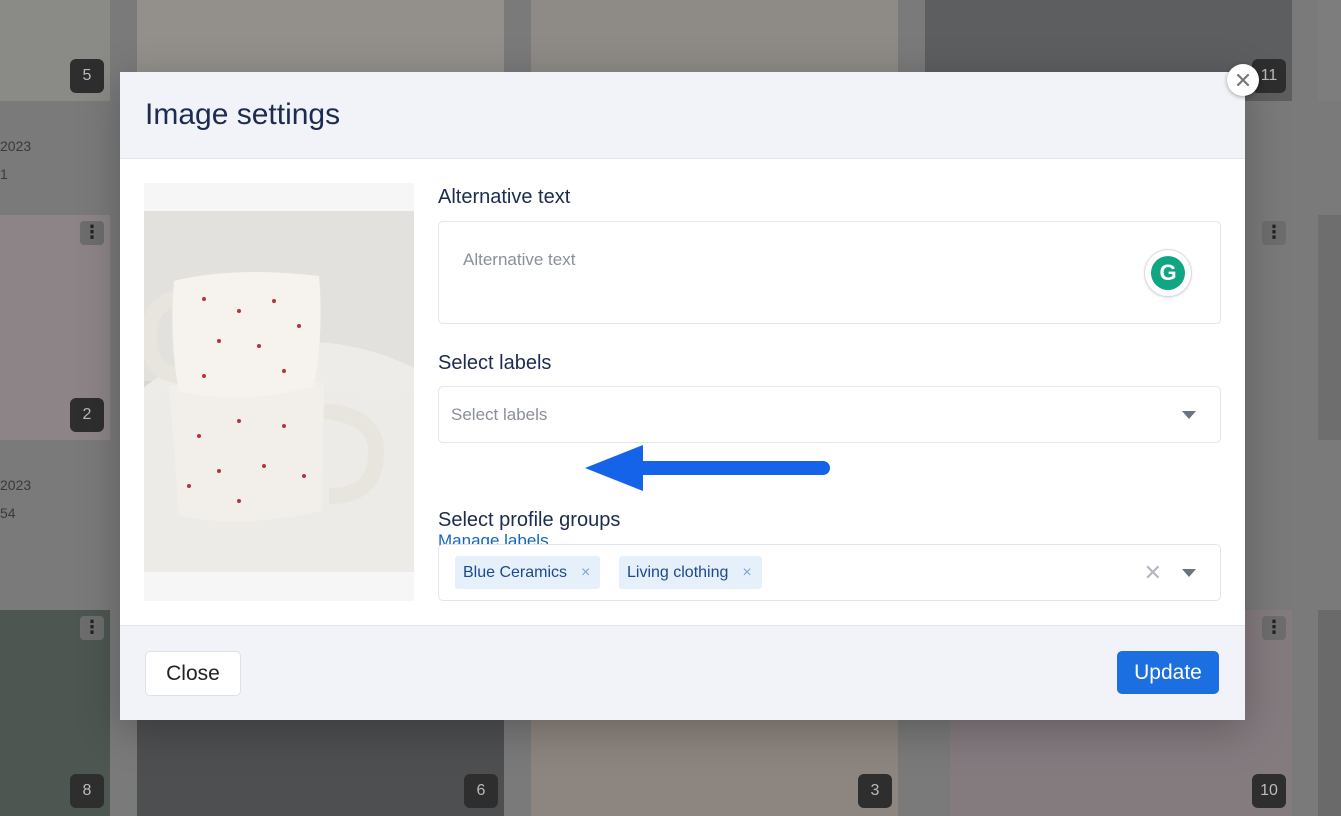  Describe the element at coordinates (55, 327) in the screenshot. I see `media-tile: ⋮ 2` at that location.